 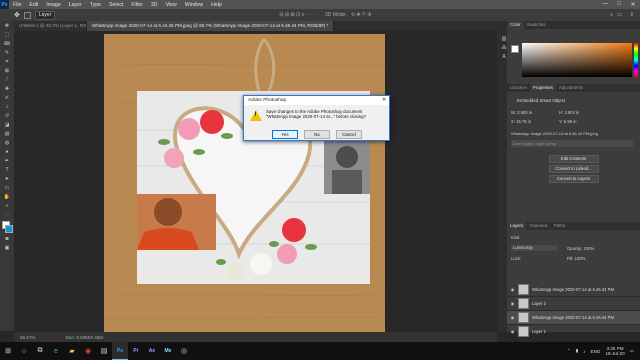 What do you see at coordinates (152, 351) in the screenshot?
I see `after-effects-taskbar-icon: Ae` at bounding box center [152, 351].